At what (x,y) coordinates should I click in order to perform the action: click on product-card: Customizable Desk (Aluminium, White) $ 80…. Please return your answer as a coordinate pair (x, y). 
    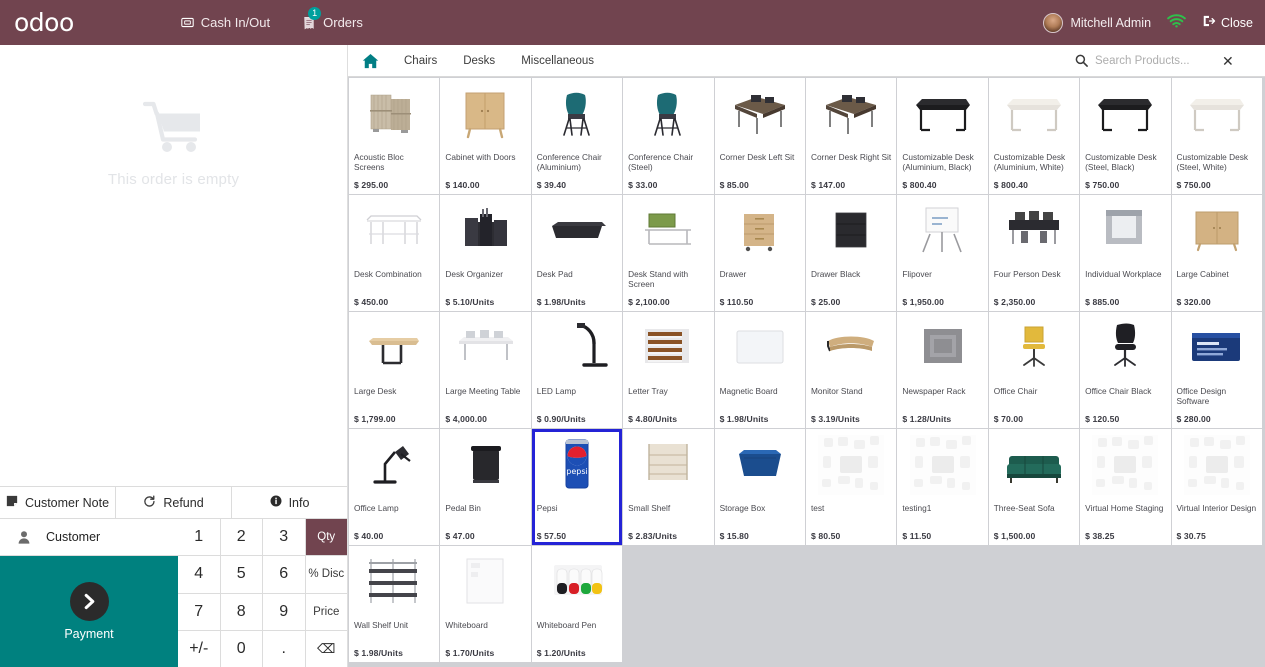
    Looking at the image, I should click on (1034, 136).